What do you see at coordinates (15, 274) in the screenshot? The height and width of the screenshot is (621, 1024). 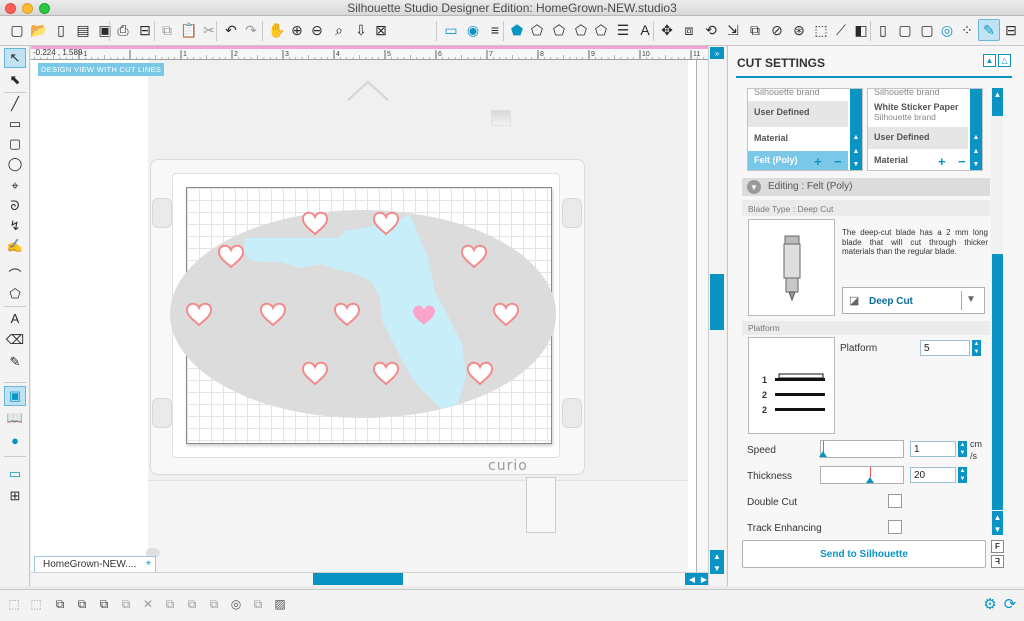 I see `smooth-freehand-icon: ⌒` at bounding box center [15, 274].